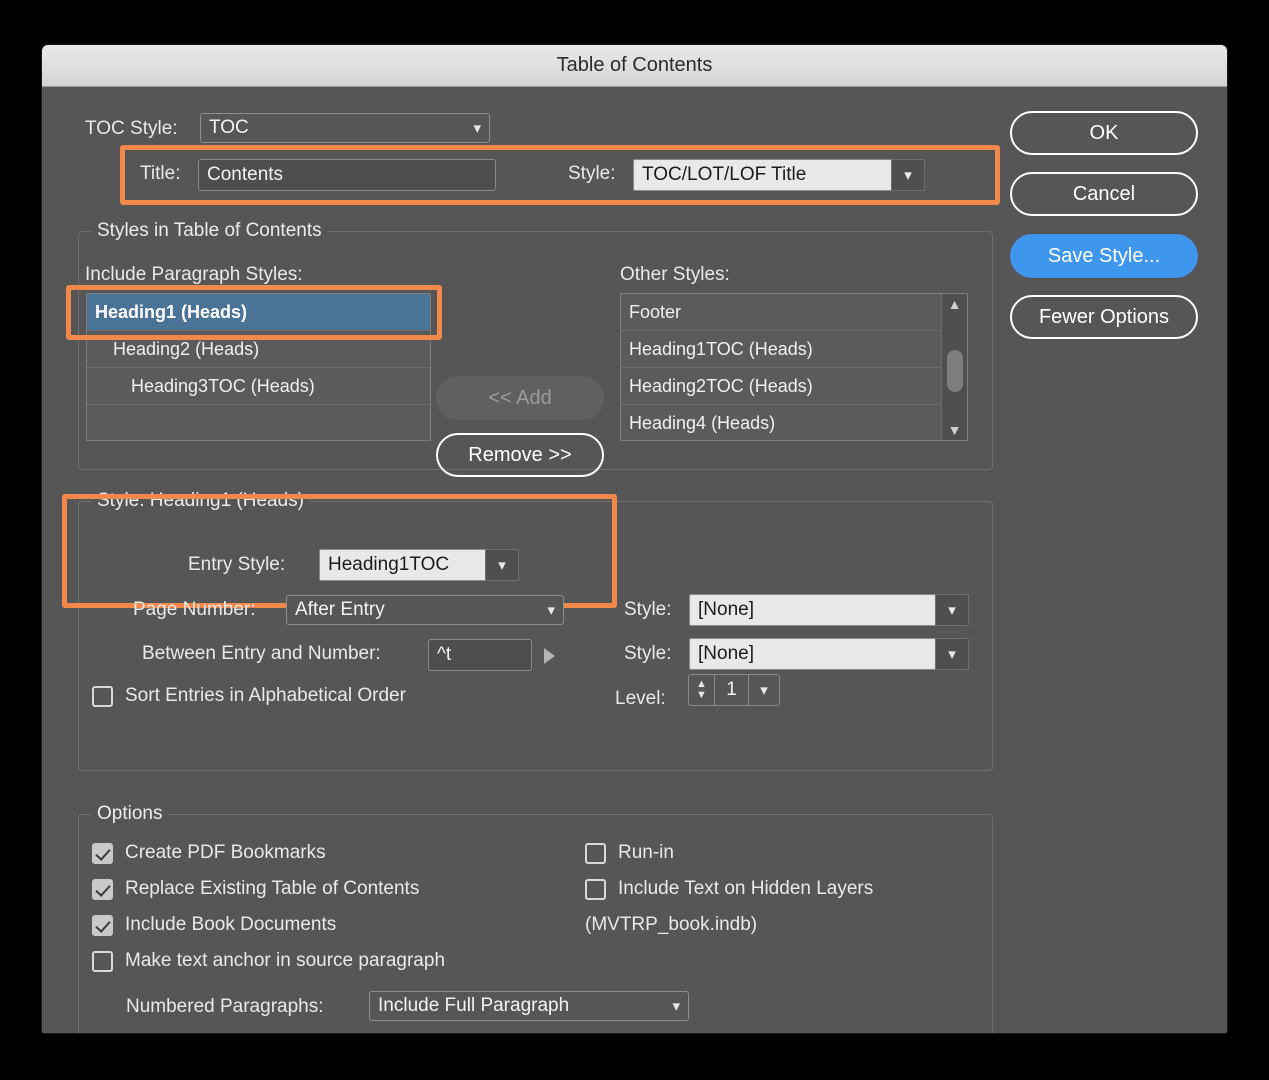 This screenshot has width=1269, height=1080. I want to click on scroll-up-icon: ▲, so click(955, 304).